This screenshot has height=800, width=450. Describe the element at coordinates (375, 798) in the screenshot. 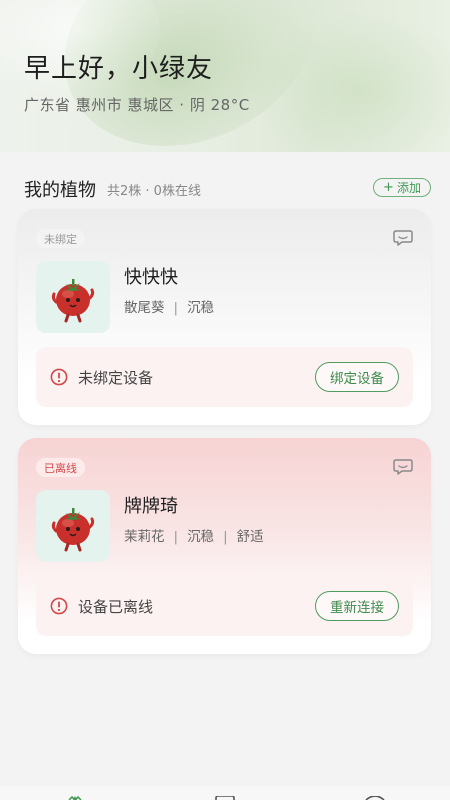

I see `tab-profile-icon` at that location.